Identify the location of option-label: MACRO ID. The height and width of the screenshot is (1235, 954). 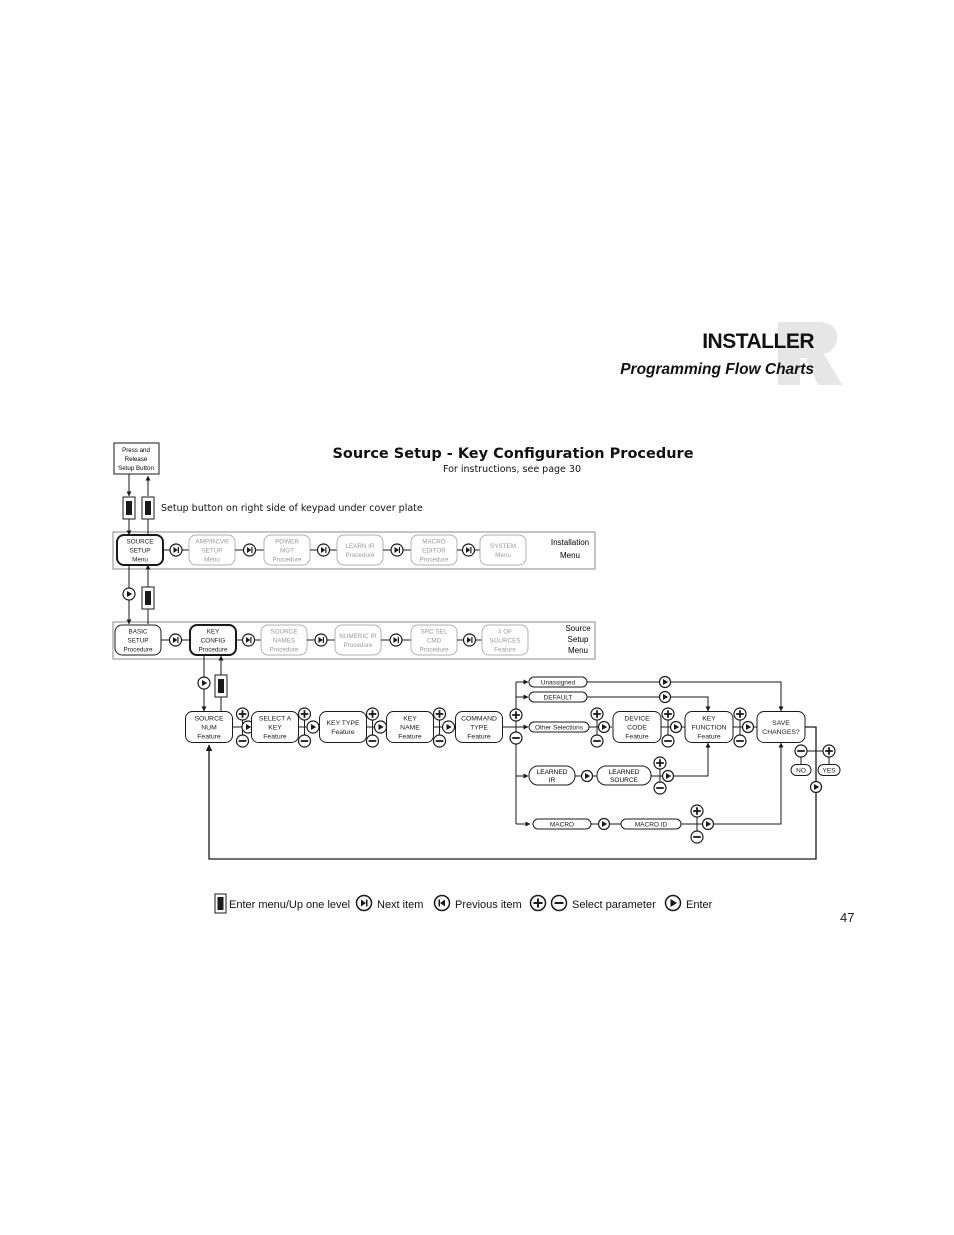
(651, 824).